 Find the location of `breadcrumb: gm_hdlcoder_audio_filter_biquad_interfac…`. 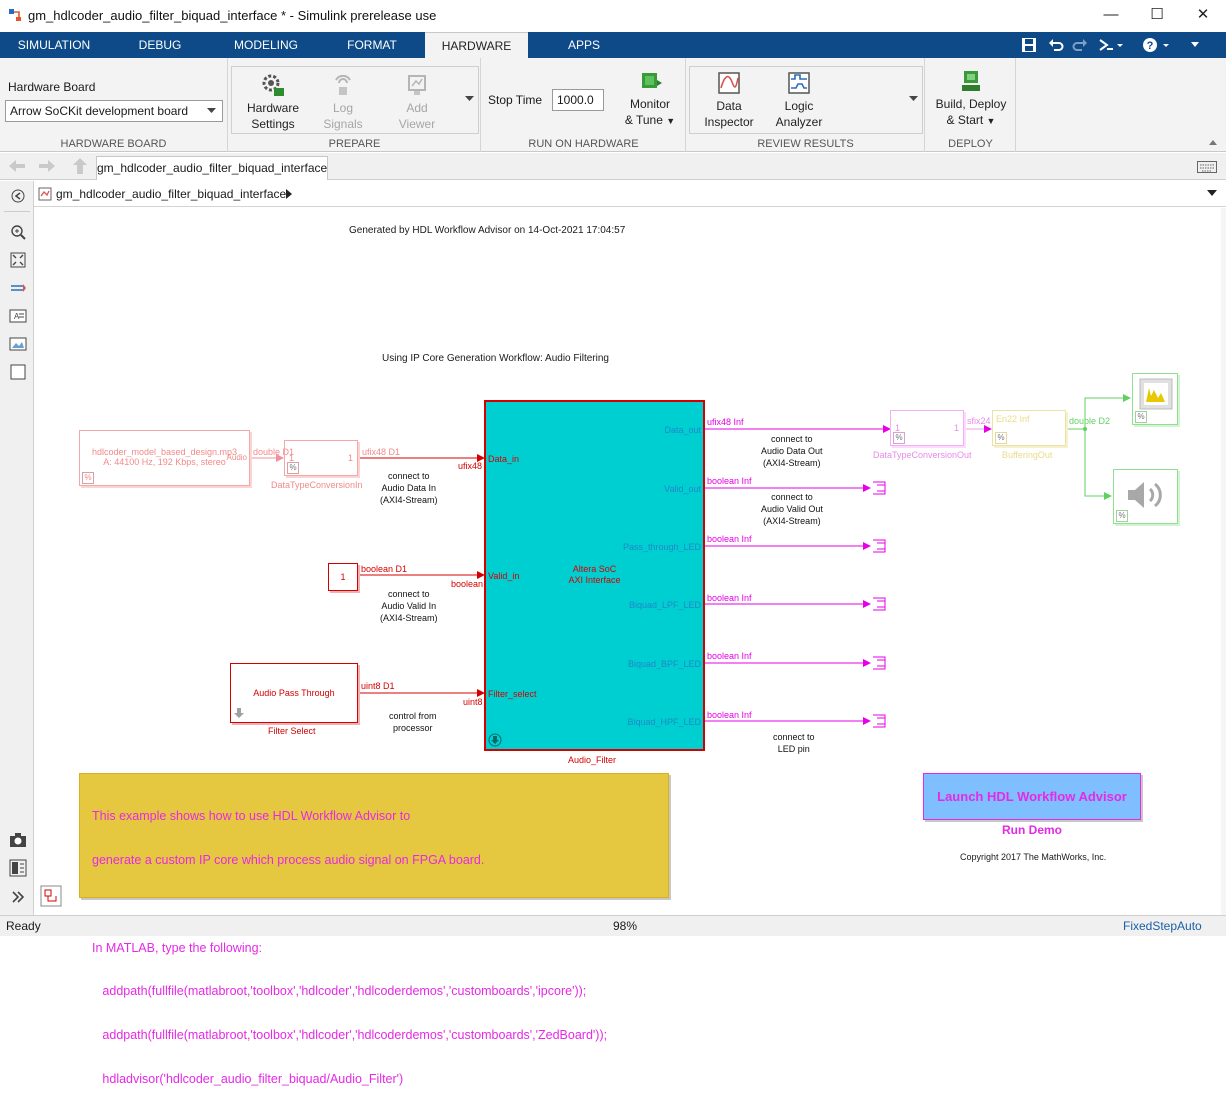

breadcrumb: gm_hdlcoder_audio_filter_biquad_interfac… is located at coordinates (171, 194).